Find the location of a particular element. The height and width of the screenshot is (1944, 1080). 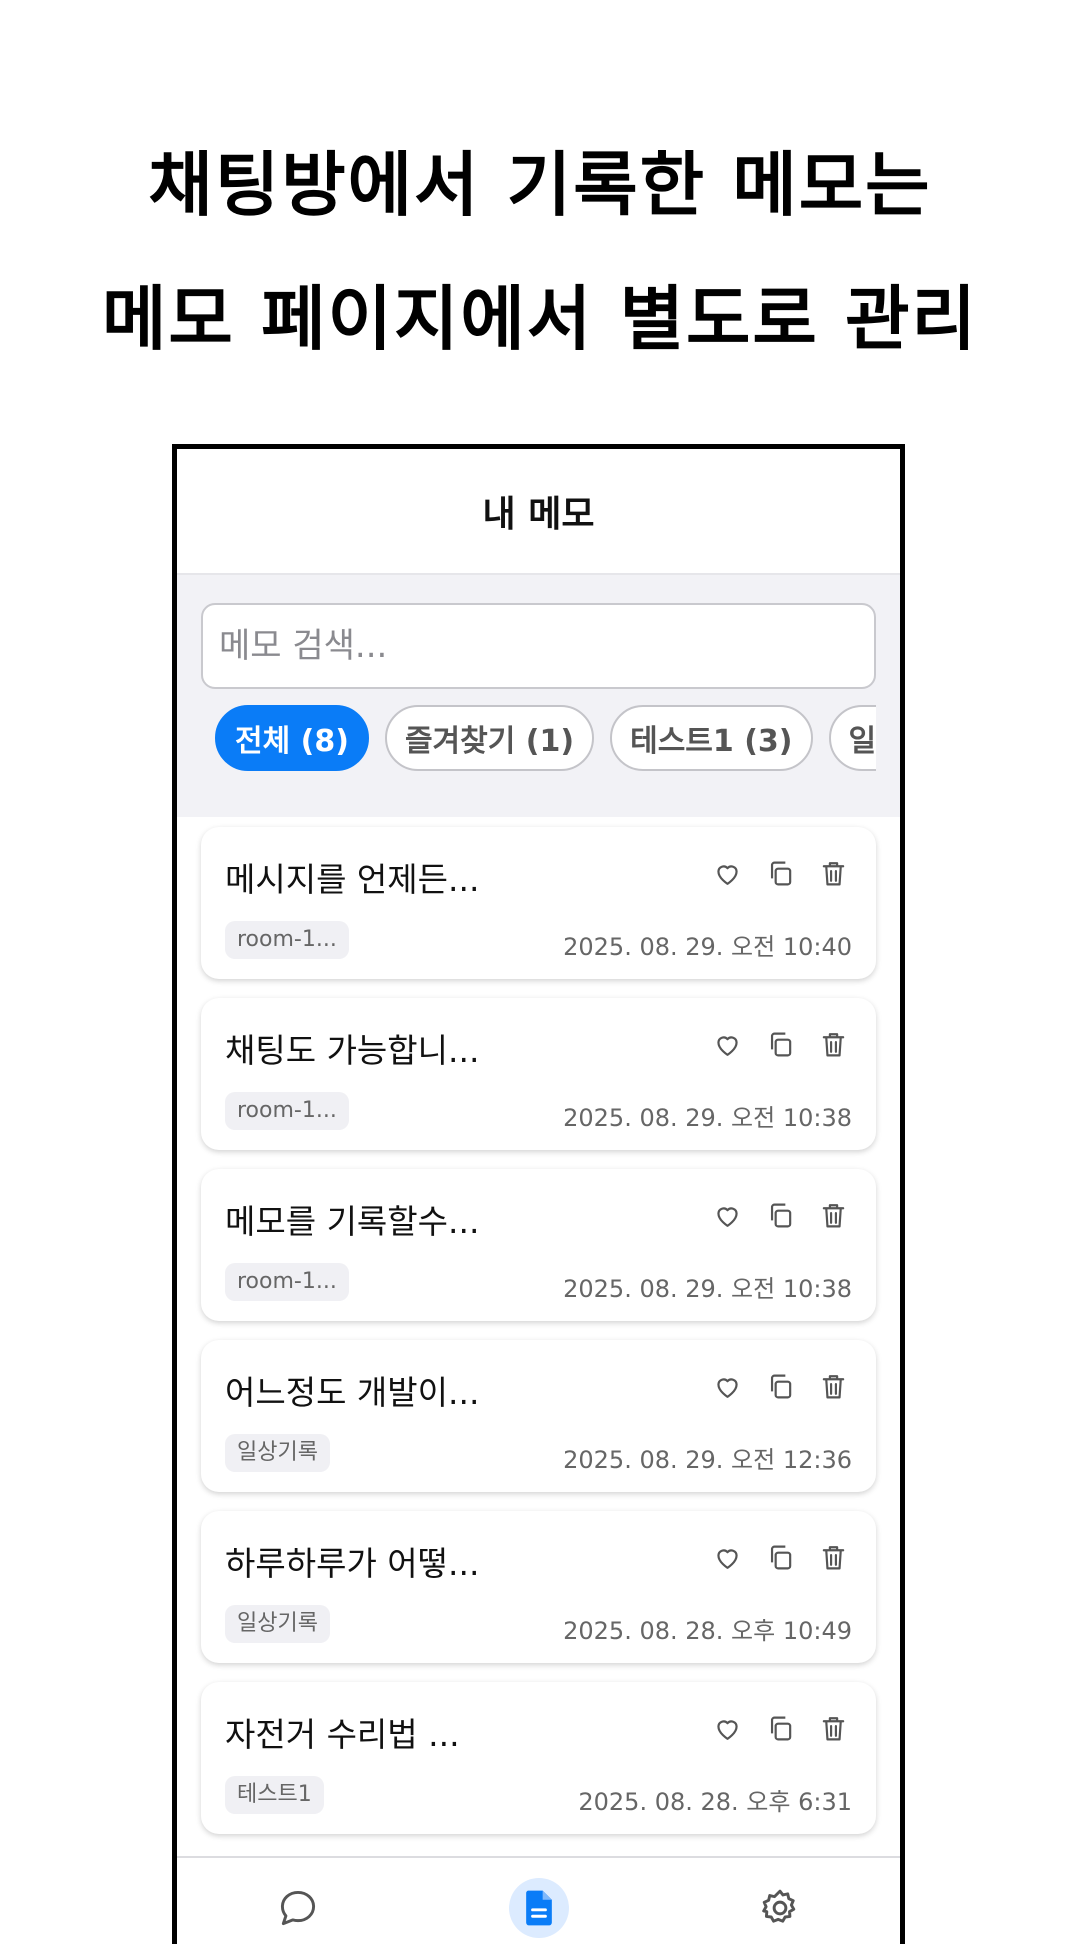

gear-icon is located at coordinates (780, 1908).